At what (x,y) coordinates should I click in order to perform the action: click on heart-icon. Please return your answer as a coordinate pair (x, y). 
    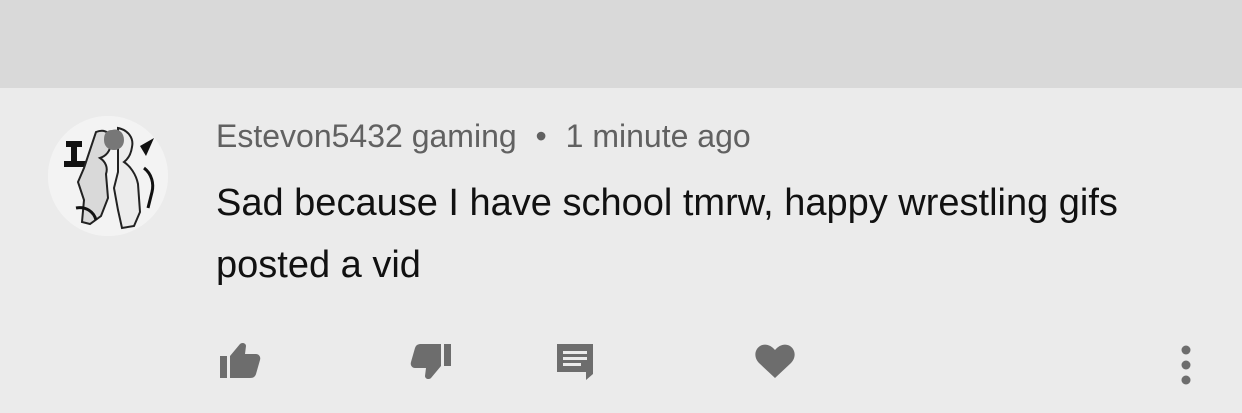
    Looking at the image, I should click on (775, 361).